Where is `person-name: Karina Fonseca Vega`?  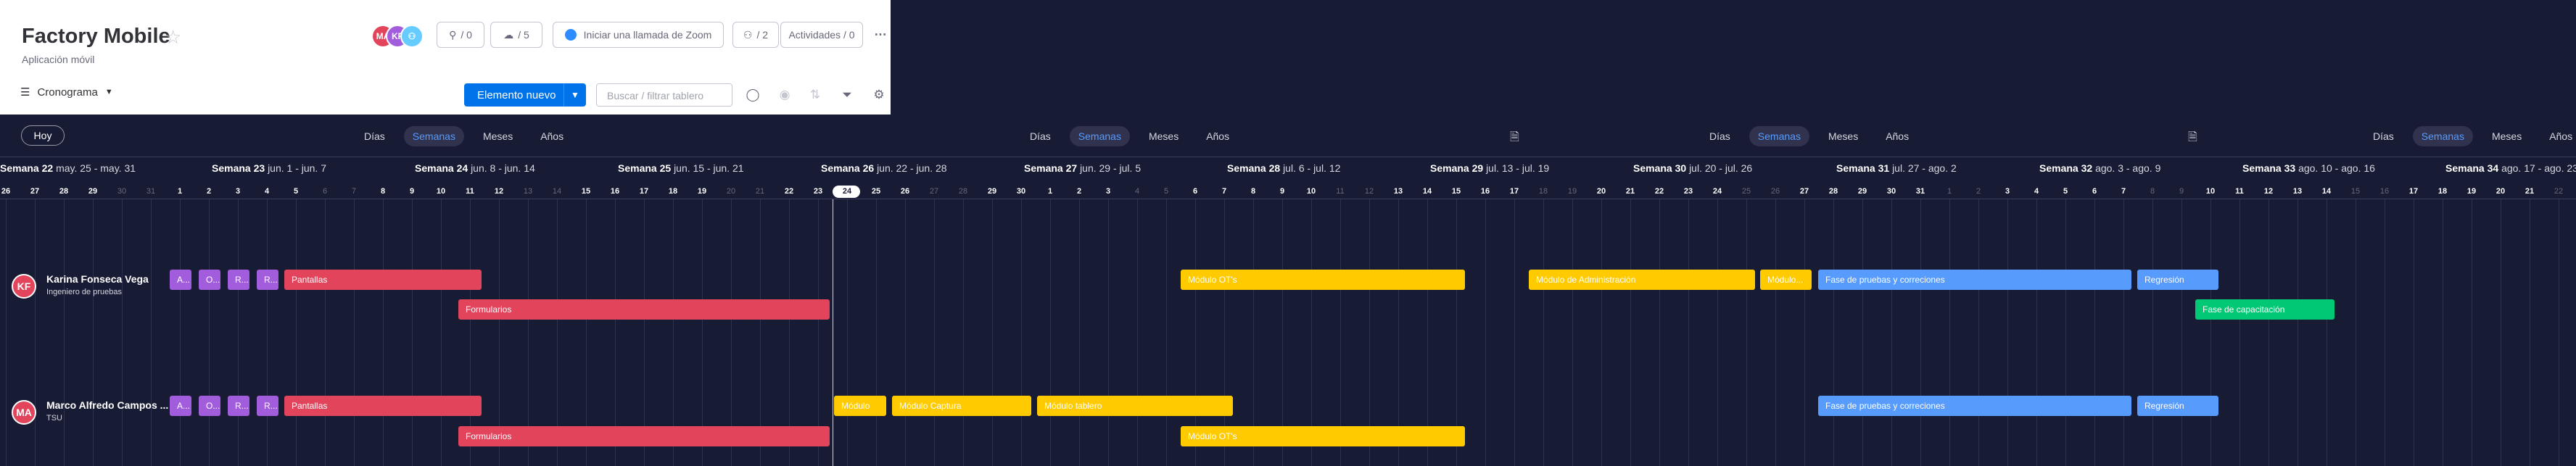
person-name: Karina Fonseca Vega is located at coordinates (97, 279).